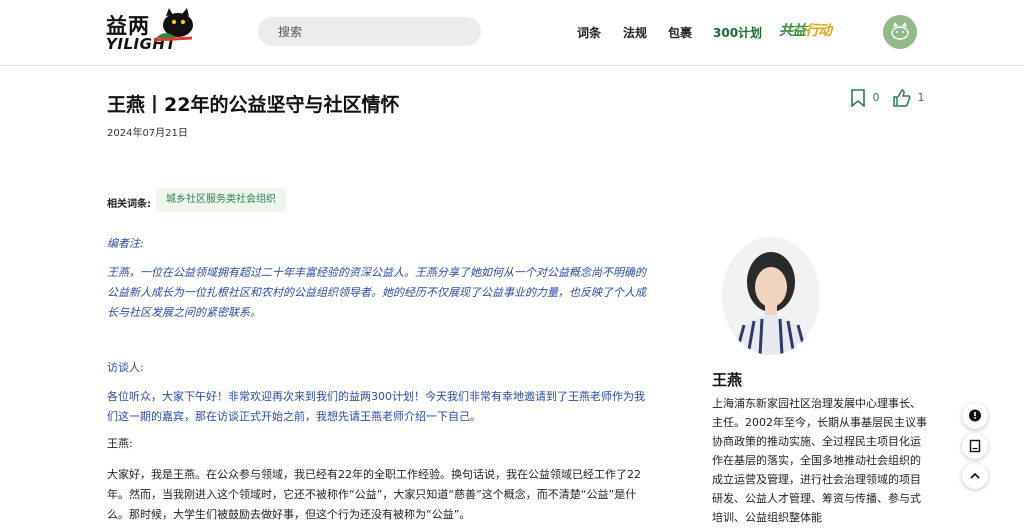  I want to click on bookmark-icon, so click(858, 98).